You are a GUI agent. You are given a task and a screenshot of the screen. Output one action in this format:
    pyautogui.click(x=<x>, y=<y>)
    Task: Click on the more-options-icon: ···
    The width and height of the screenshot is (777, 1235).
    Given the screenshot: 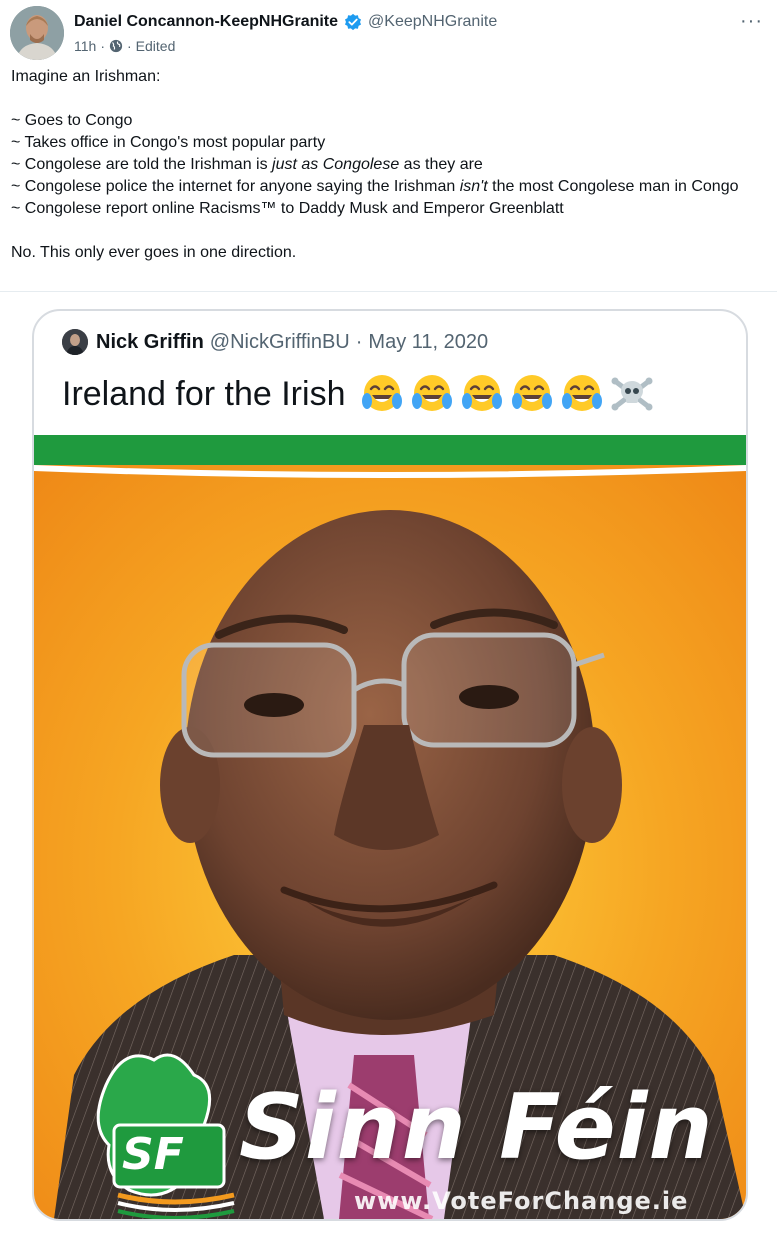 What is the action you would take?
    pyautogui.click(x=751, y=21)
    